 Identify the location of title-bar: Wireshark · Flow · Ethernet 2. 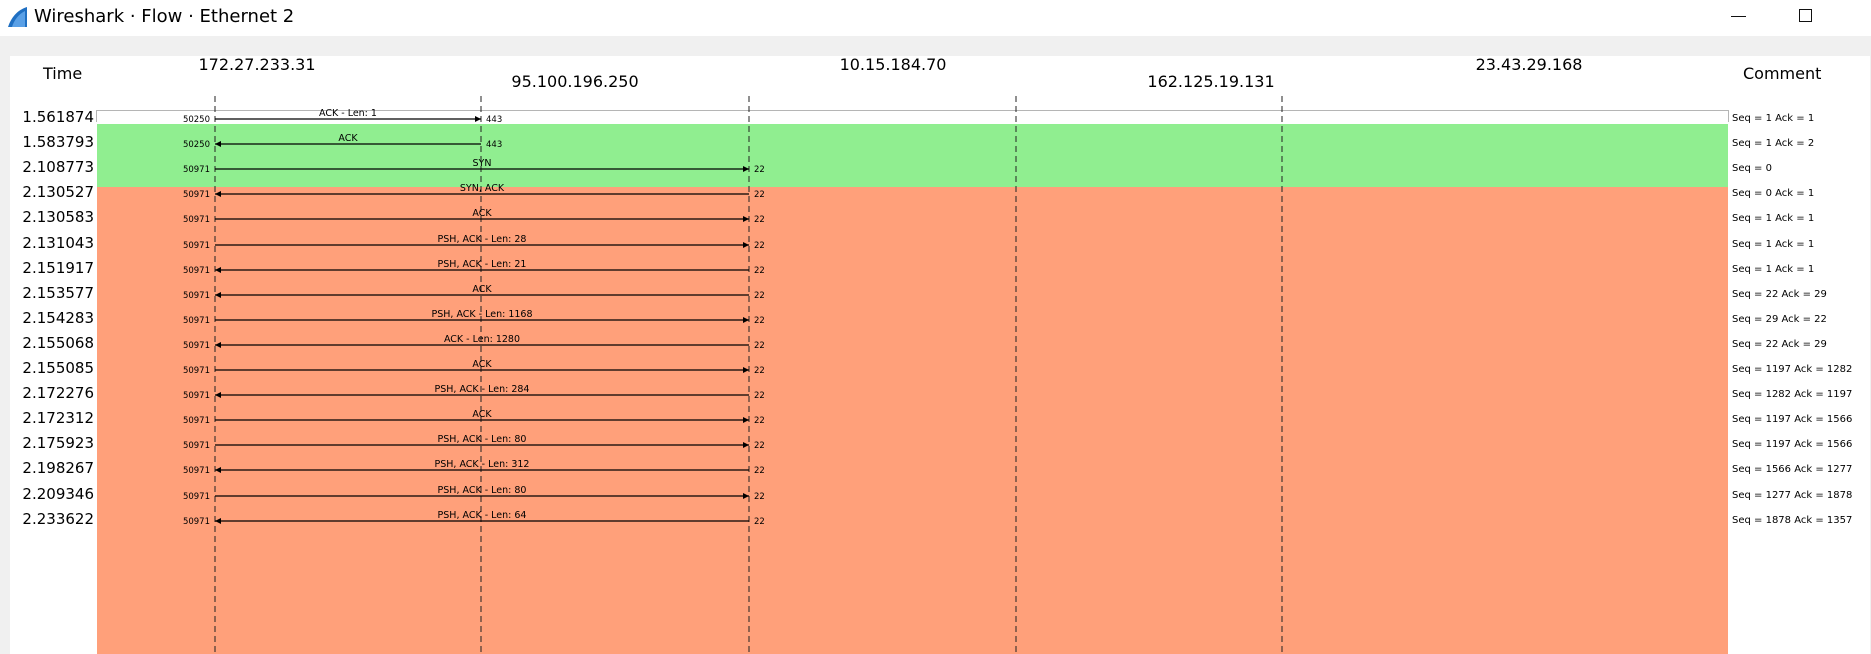
(935, 18).